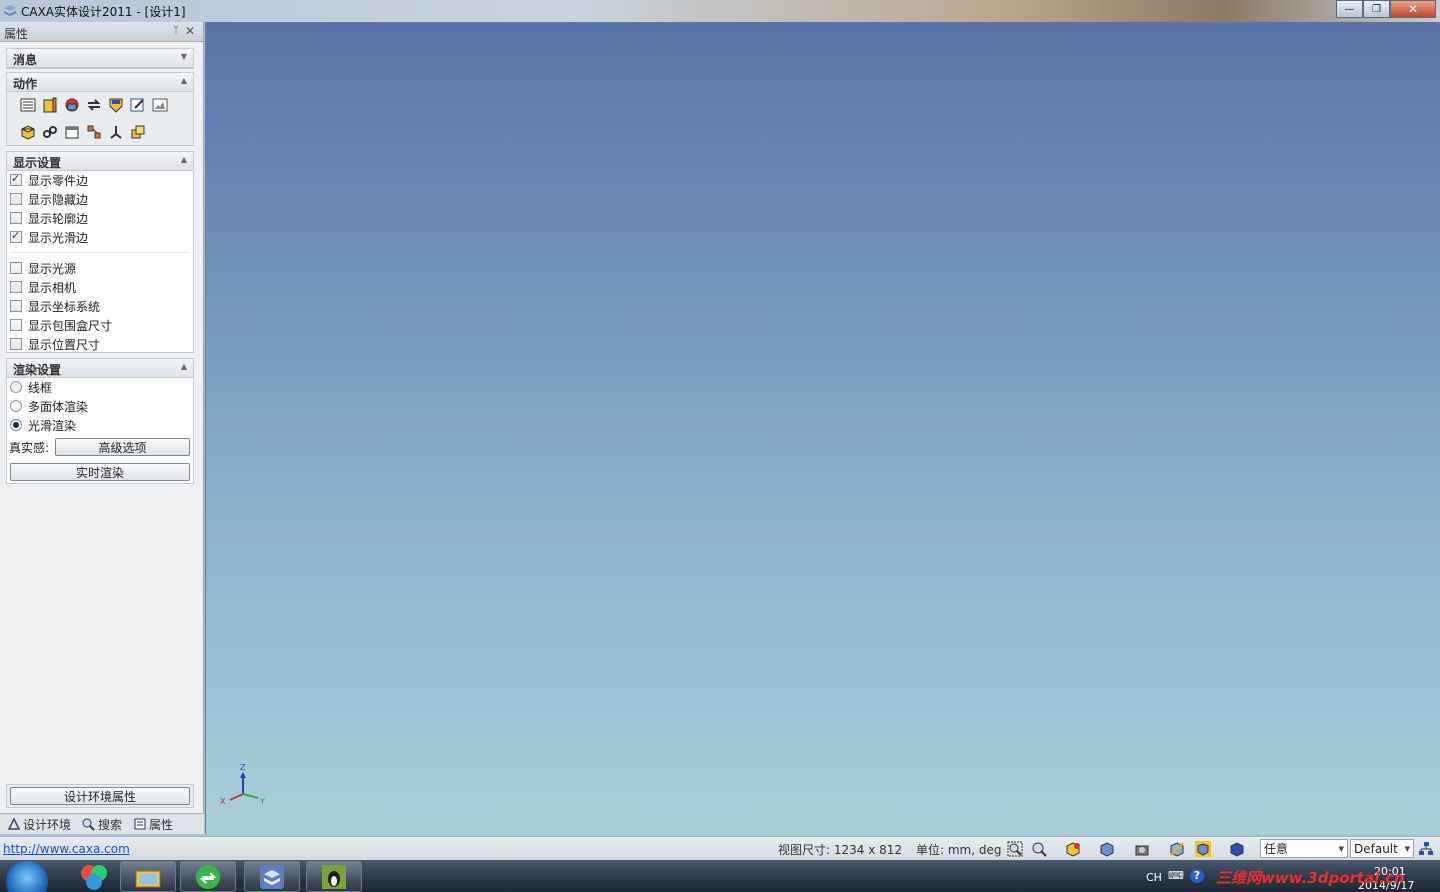 This screenshot has height=892, width=1440. I want to click on z-axis-label: Z, so click(243, 768).